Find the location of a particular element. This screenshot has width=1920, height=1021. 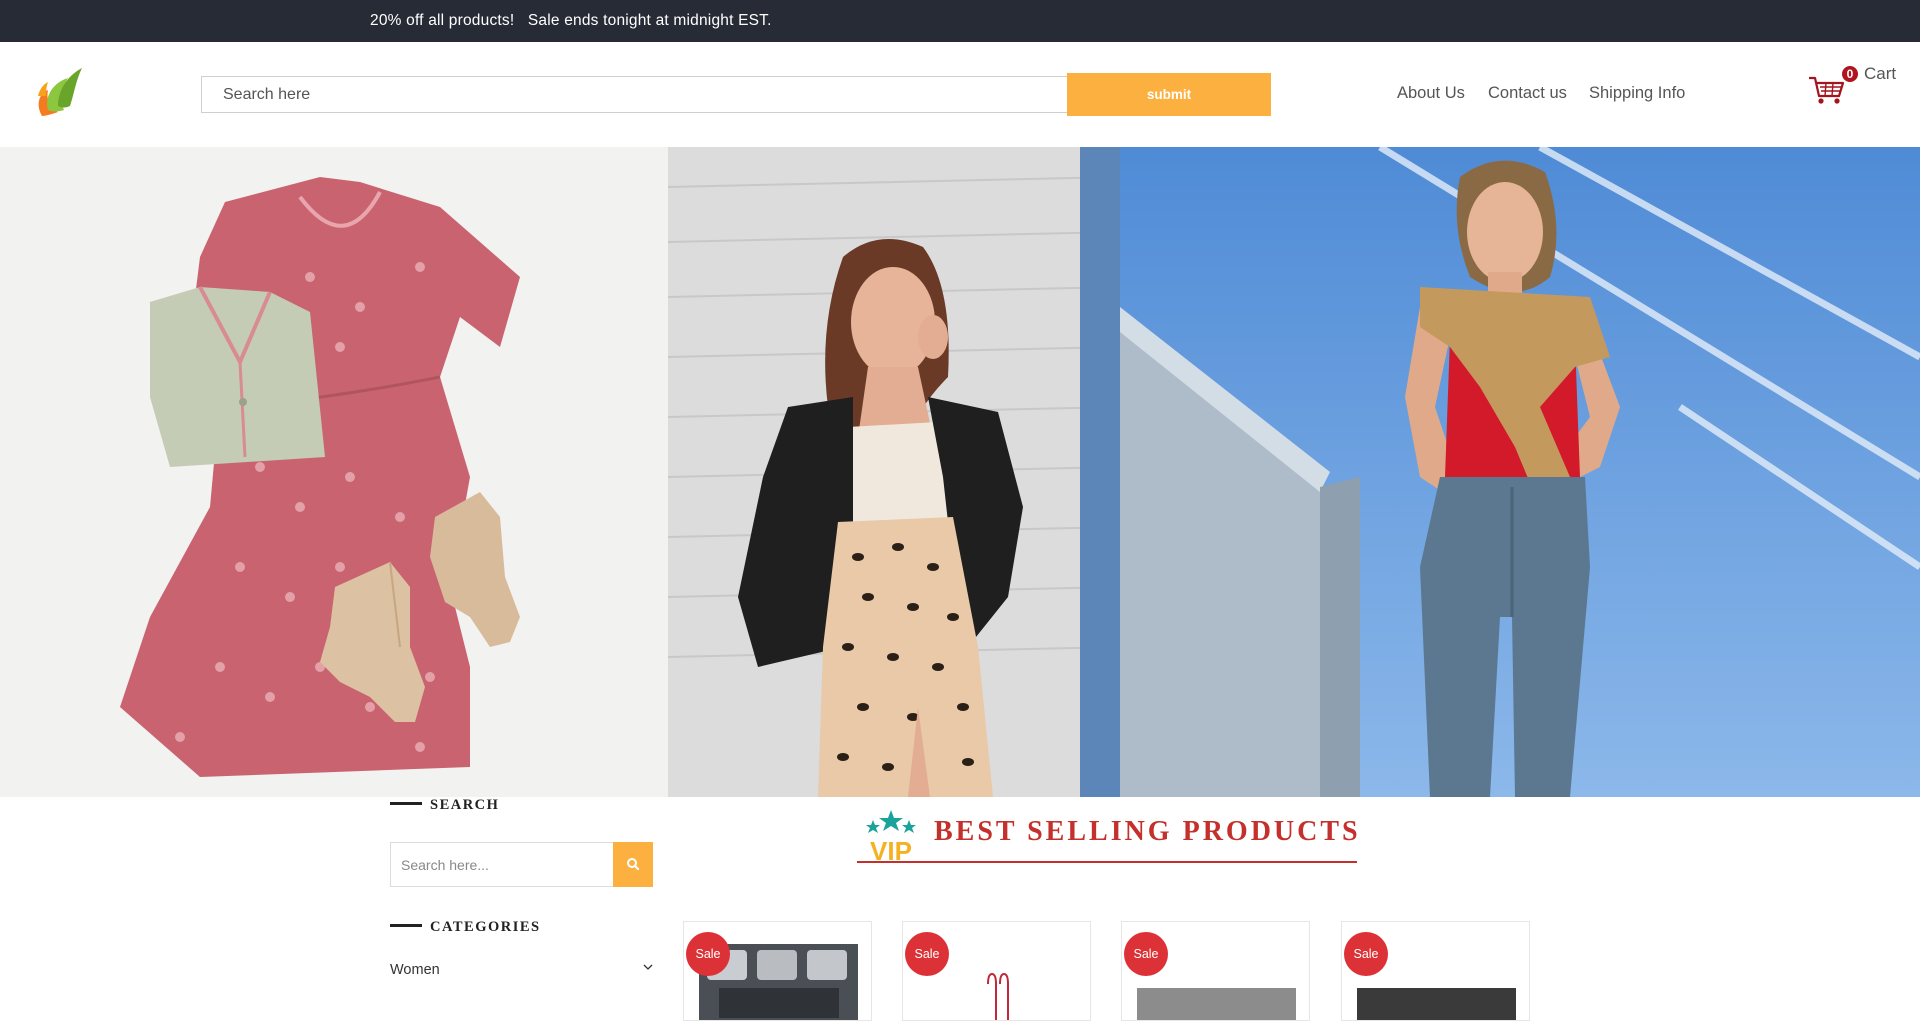

best-selling-title: BEST SELLING PRODUCTS is located at coordinates (1147, 831).